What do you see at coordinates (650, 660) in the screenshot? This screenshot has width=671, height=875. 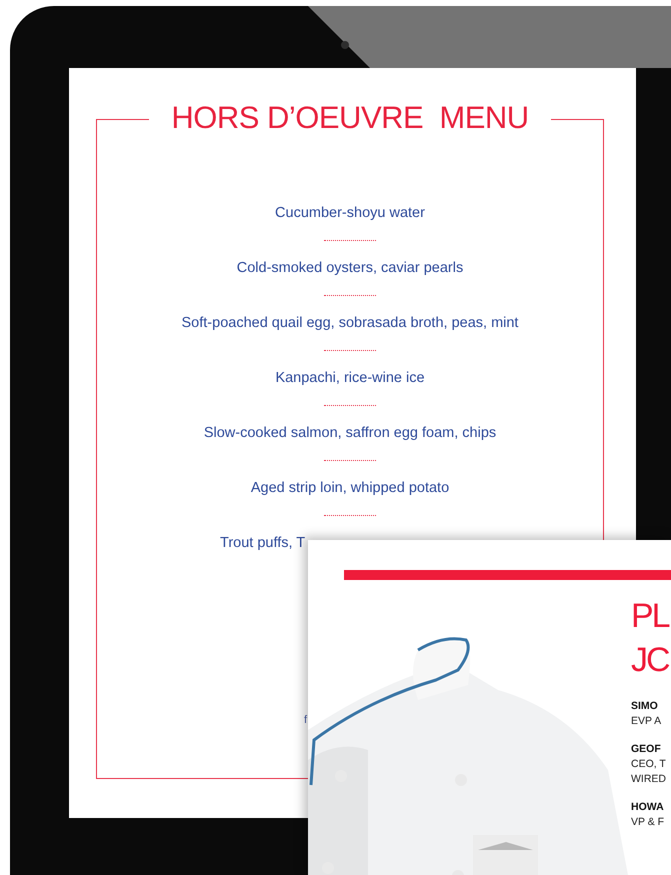 I see `card-heading: JC` at bounding box center [650, 660].